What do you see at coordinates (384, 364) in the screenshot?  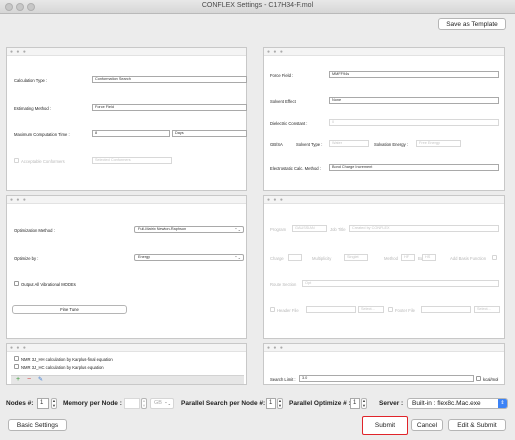 I see `search-limit-panel: ● ● ● Search Limit : 3.0 kcal/mol` at bounding box center [384, 364].